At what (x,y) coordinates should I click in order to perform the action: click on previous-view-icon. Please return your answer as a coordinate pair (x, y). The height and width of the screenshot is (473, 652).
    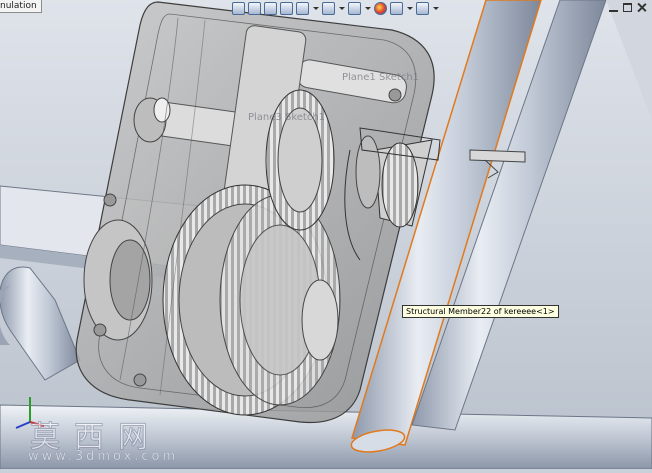
    Looking at the image, I should click on (270, 8).